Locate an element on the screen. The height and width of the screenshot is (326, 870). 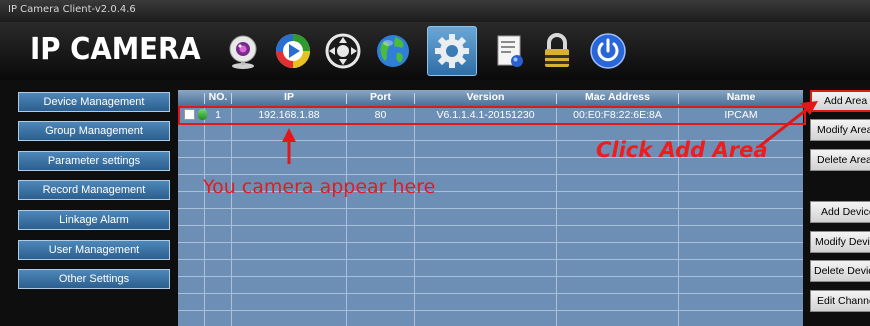
table-header: NO. IP Port Version Mac Address Name is located at coordinates (490, 98).